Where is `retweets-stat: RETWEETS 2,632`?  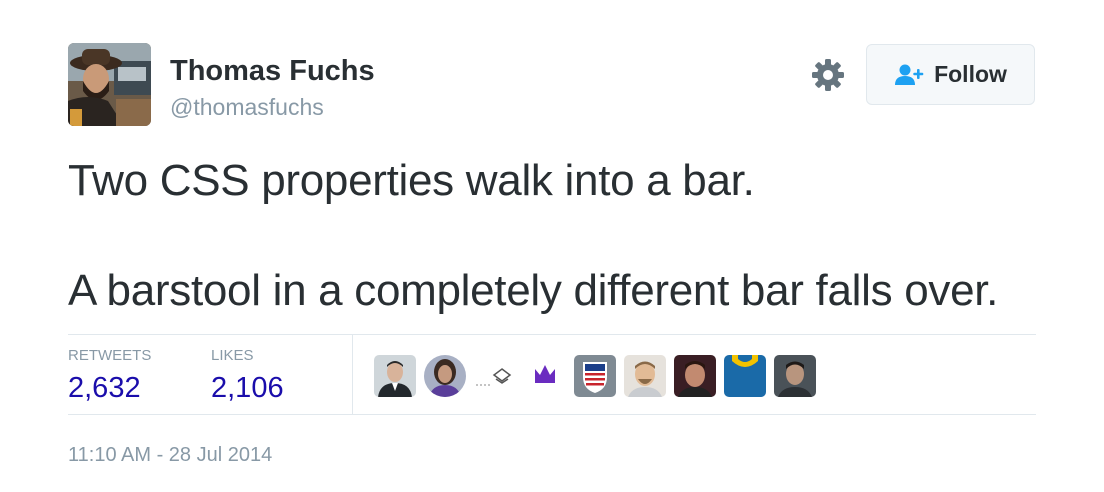 retweets-stat: RETWEETS 2,632 is located at coordinates (109, 376).